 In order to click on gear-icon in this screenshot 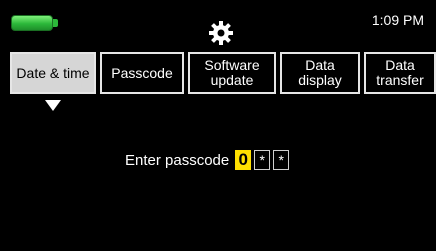, I will do `click(221, 33)`.